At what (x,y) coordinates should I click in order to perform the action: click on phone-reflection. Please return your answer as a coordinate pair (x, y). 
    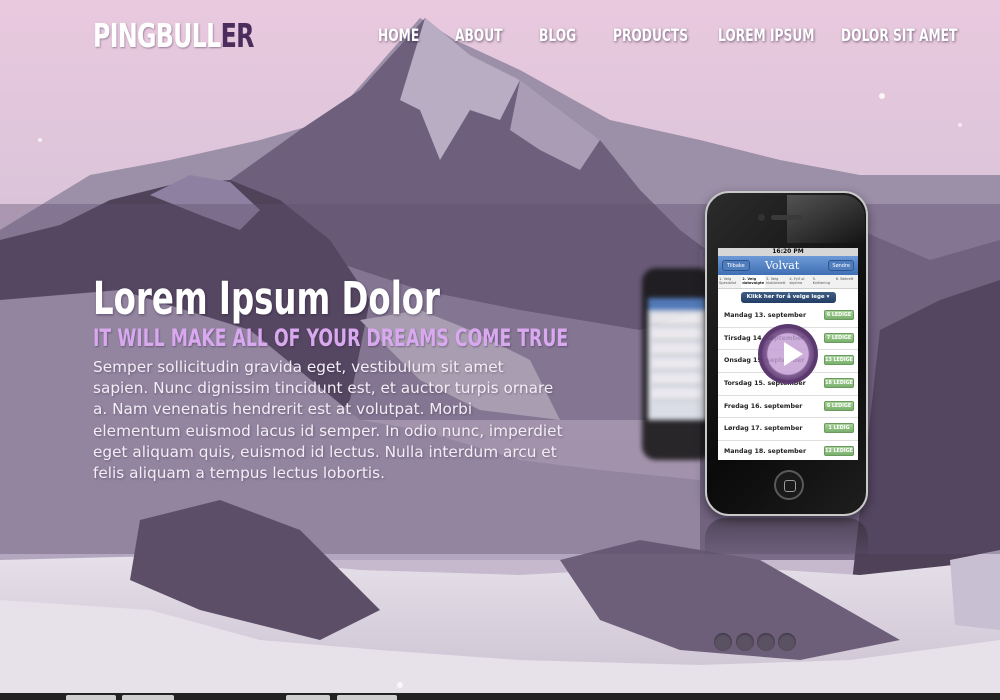
    Looking at the image, I should click on (786, 538).